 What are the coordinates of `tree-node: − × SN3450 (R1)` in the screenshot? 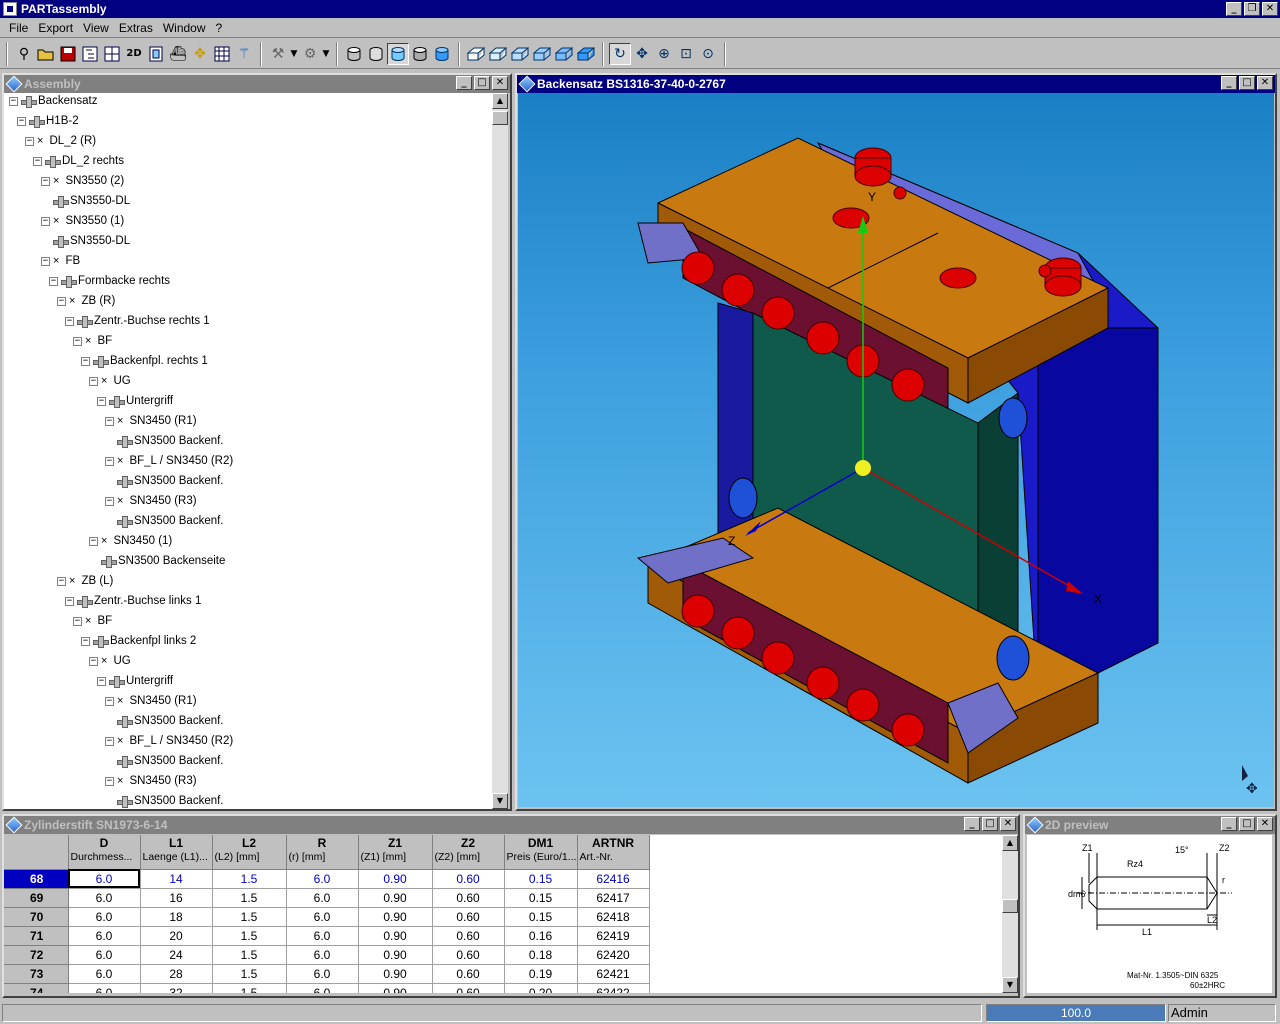 It's located at (151, 421).